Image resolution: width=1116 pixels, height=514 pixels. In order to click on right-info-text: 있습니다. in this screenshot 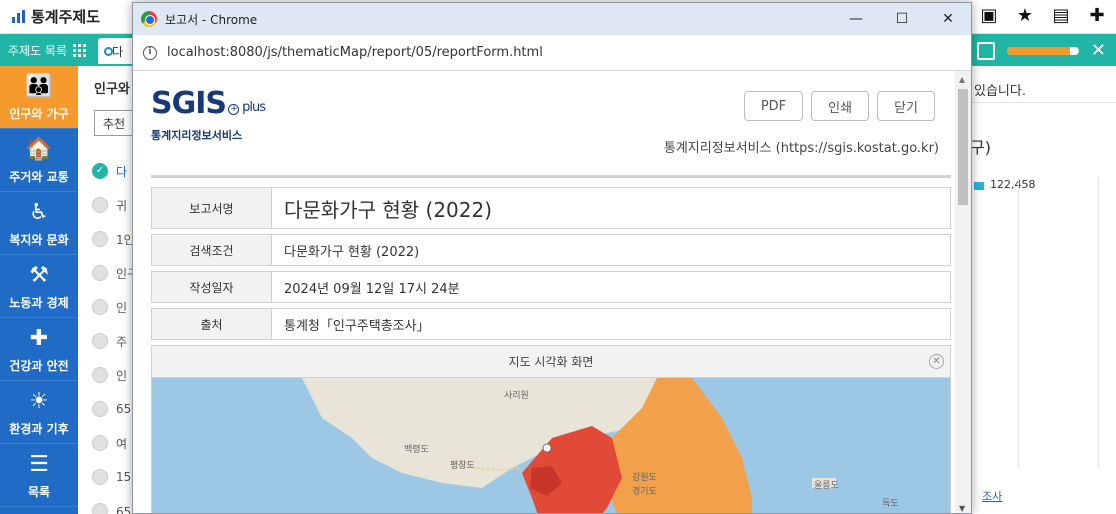, I will do `click(1000, 91)`.